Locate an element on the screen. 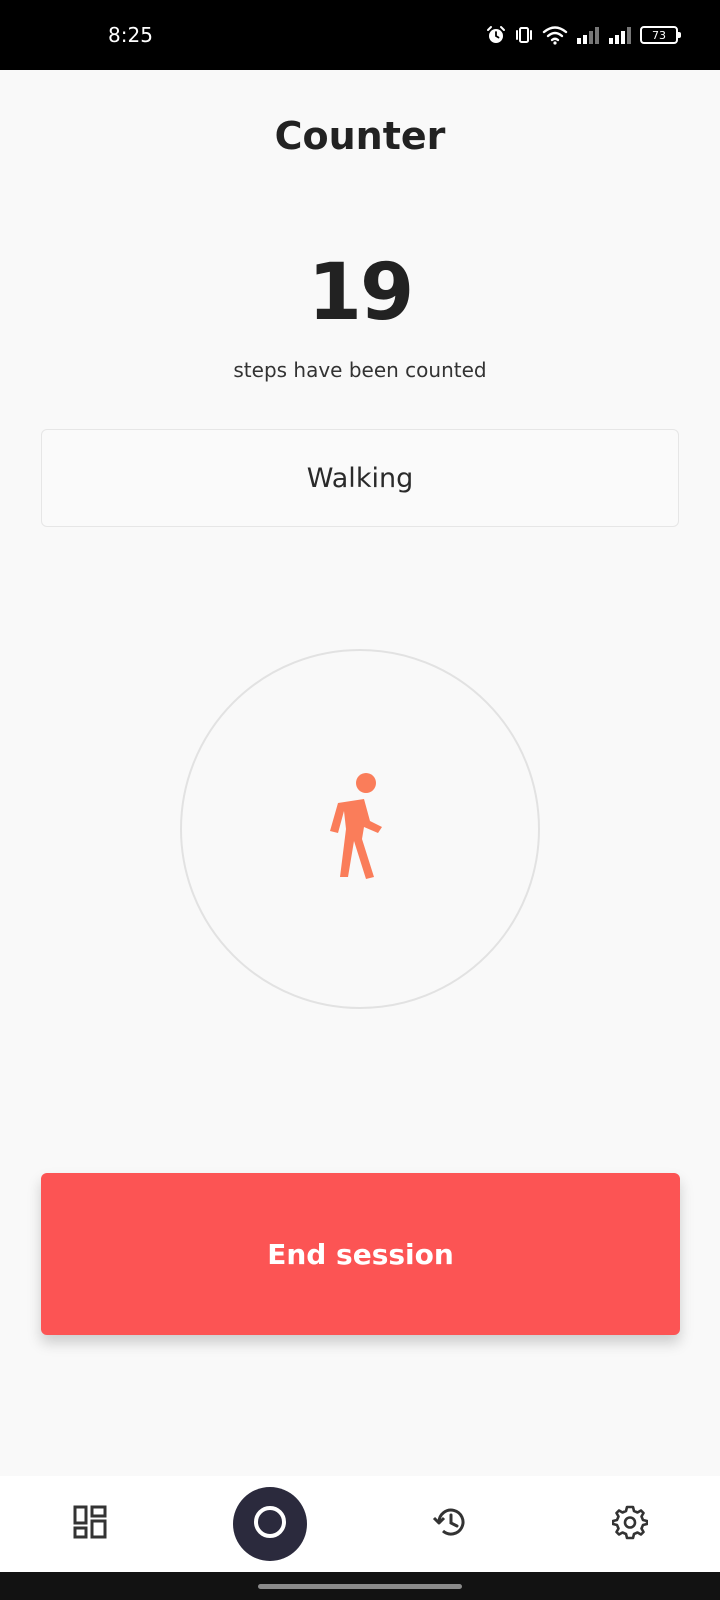  battery-icon: 73 is located at coordinates (660, 35).